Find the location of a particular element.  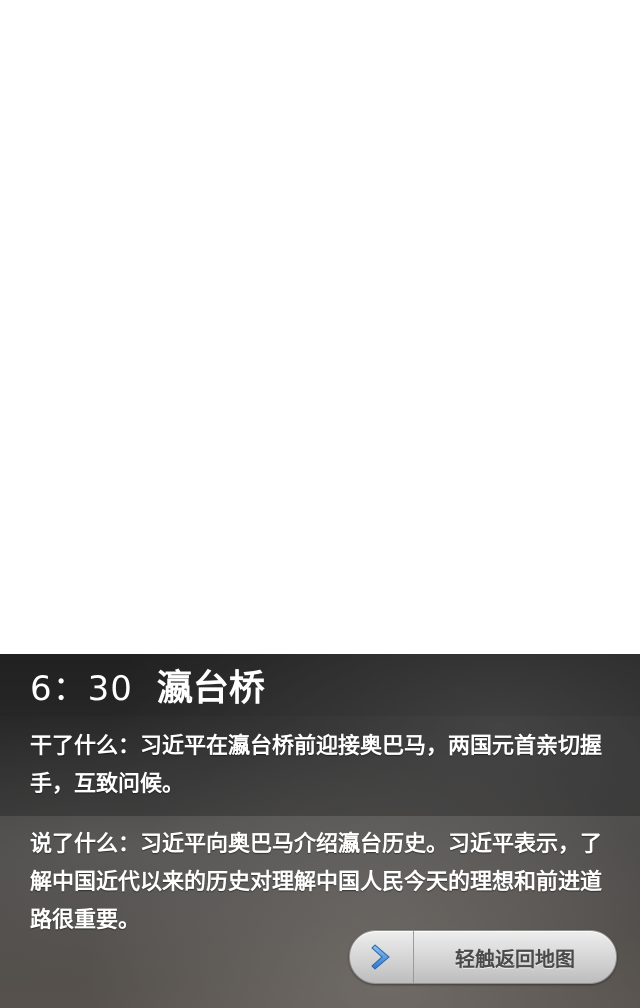

back-to-map-button: 轻触返回地图 is located at coordinates (483, 957).